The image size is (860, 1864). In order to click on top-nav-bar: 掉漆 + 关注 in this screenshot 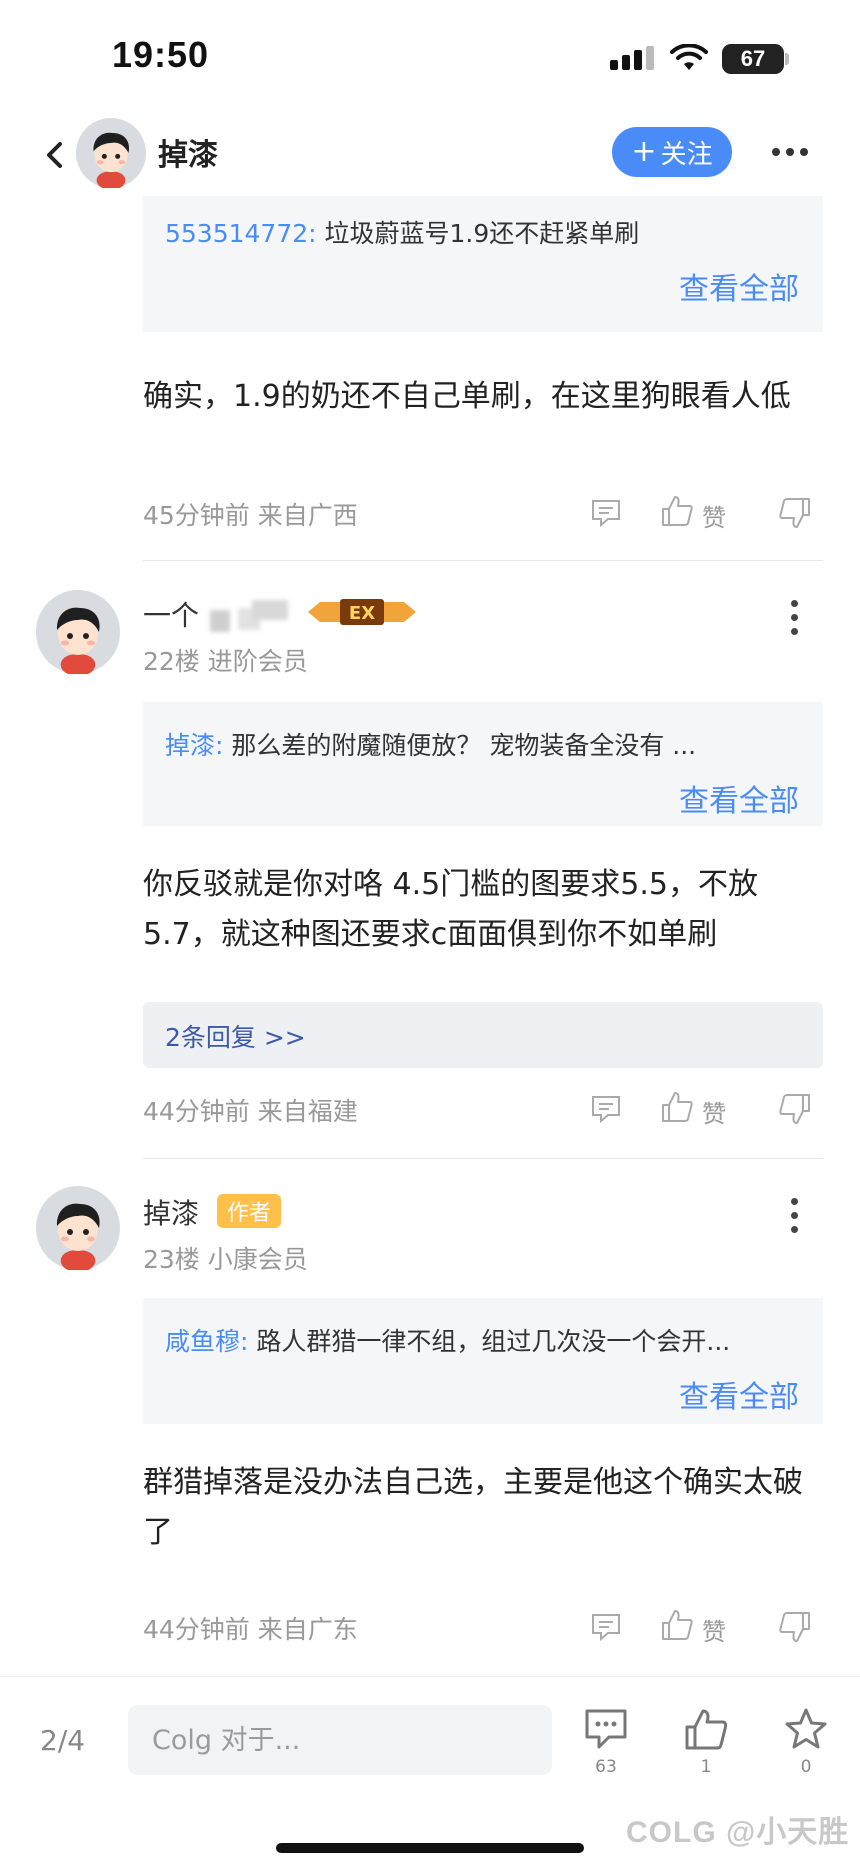, I will do `click(430, 155)`.